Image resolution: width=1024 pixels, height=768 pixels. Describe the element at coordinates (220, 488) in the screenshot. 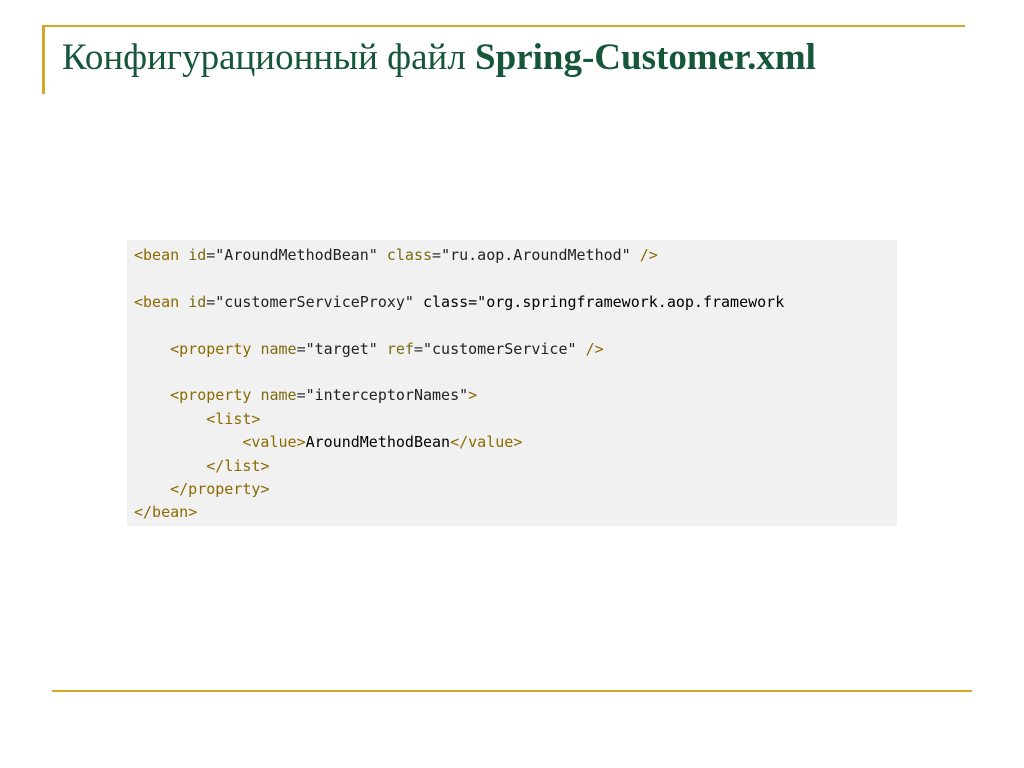

I see `code-line: </property>` at that location.